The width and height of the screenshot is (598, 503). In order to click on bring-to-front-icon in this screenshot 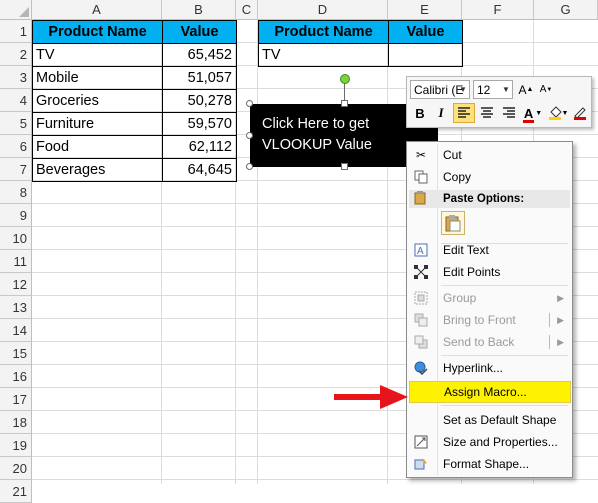, I will do `click(421, 320)`.